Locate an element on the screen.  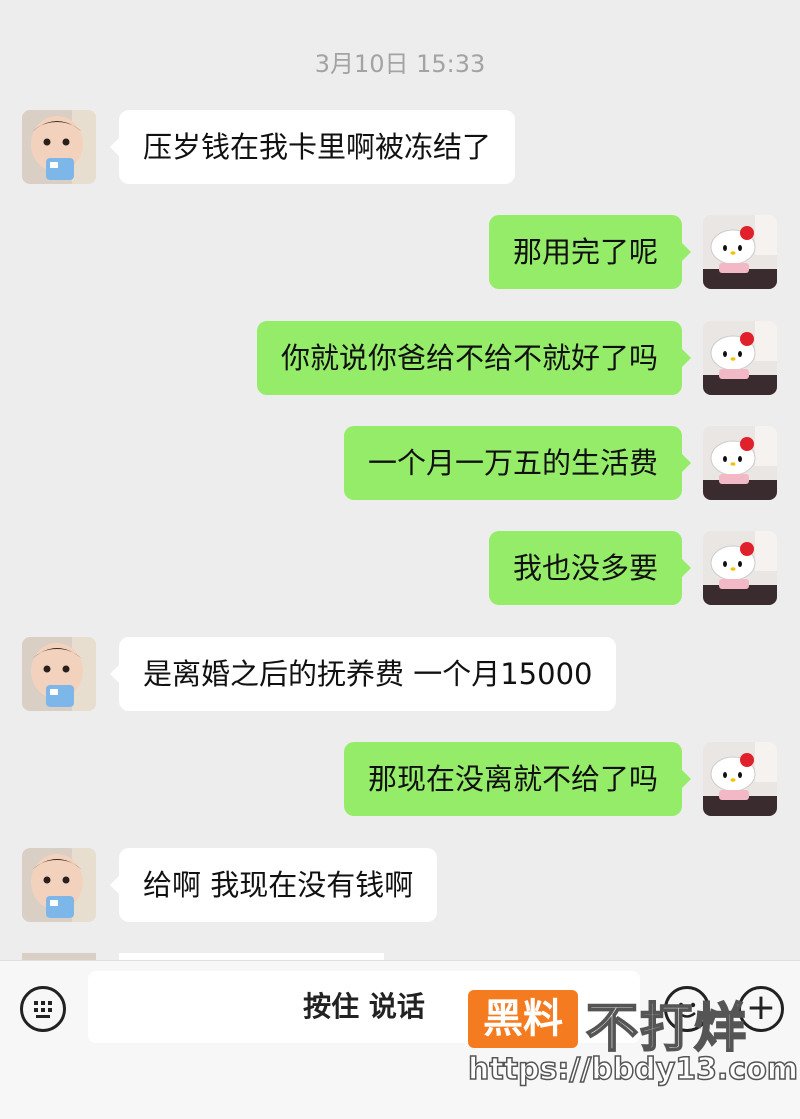
watermark: 黑料 不打烊 https://bbdy13.com is located at coordinates (633, 1050).